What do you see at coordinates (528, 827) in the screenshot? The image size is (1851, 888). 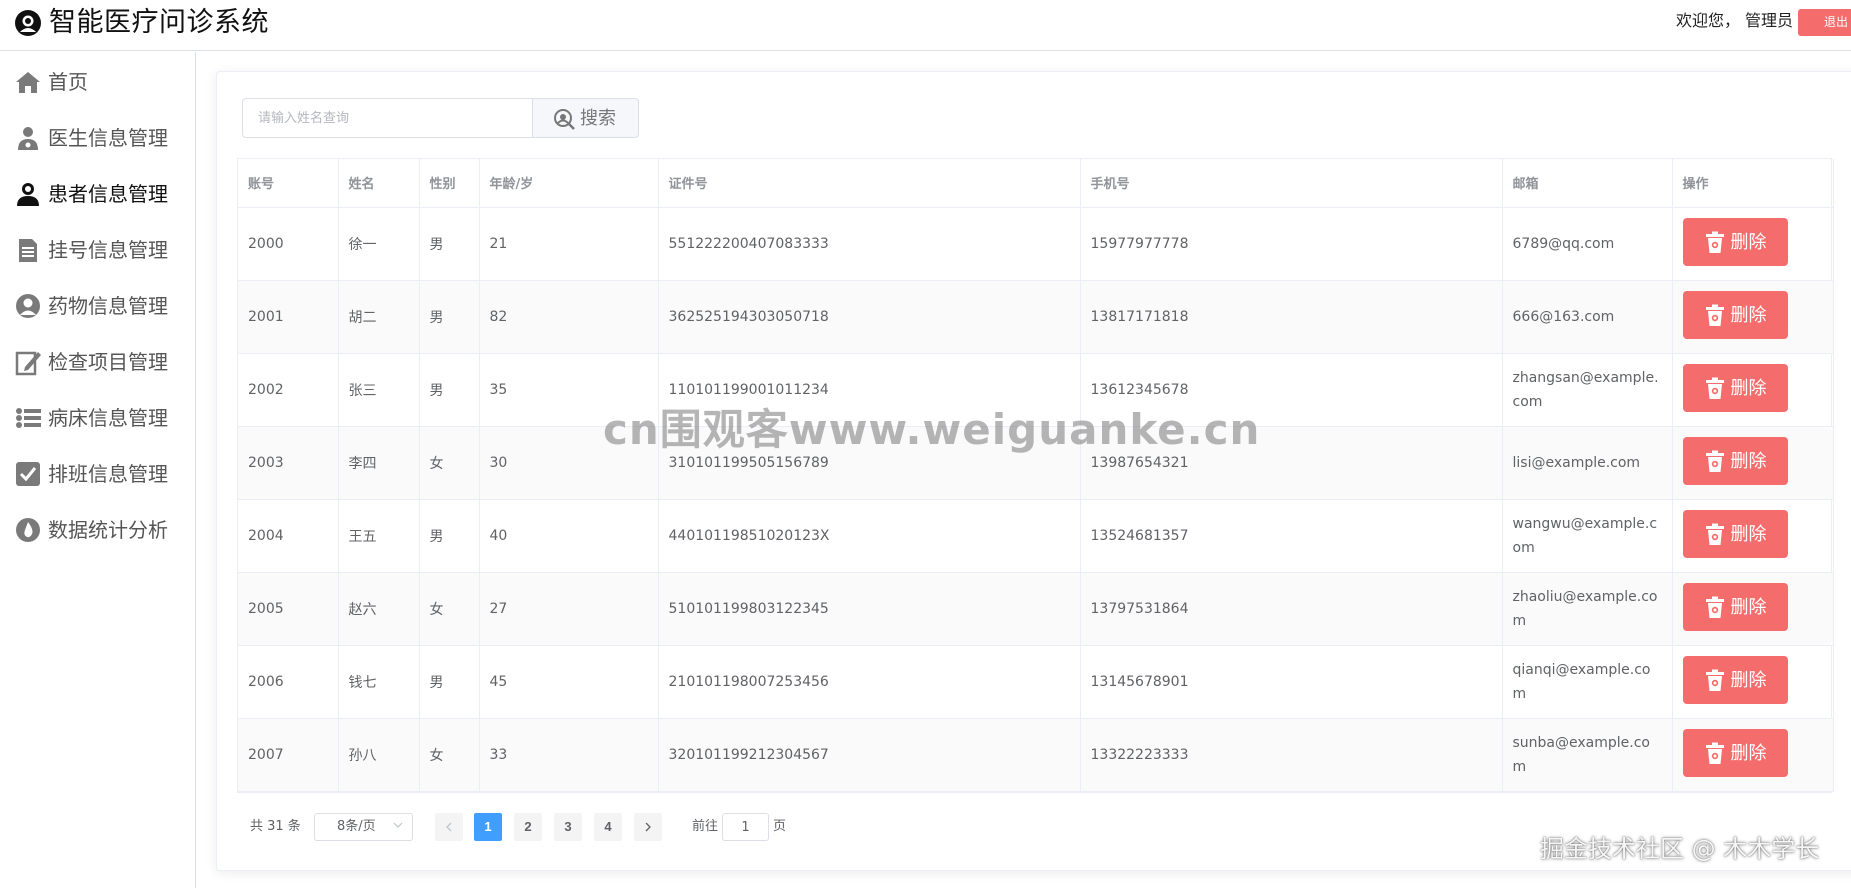 I see `page-button-2: 2` at bounding box center [528, 827].